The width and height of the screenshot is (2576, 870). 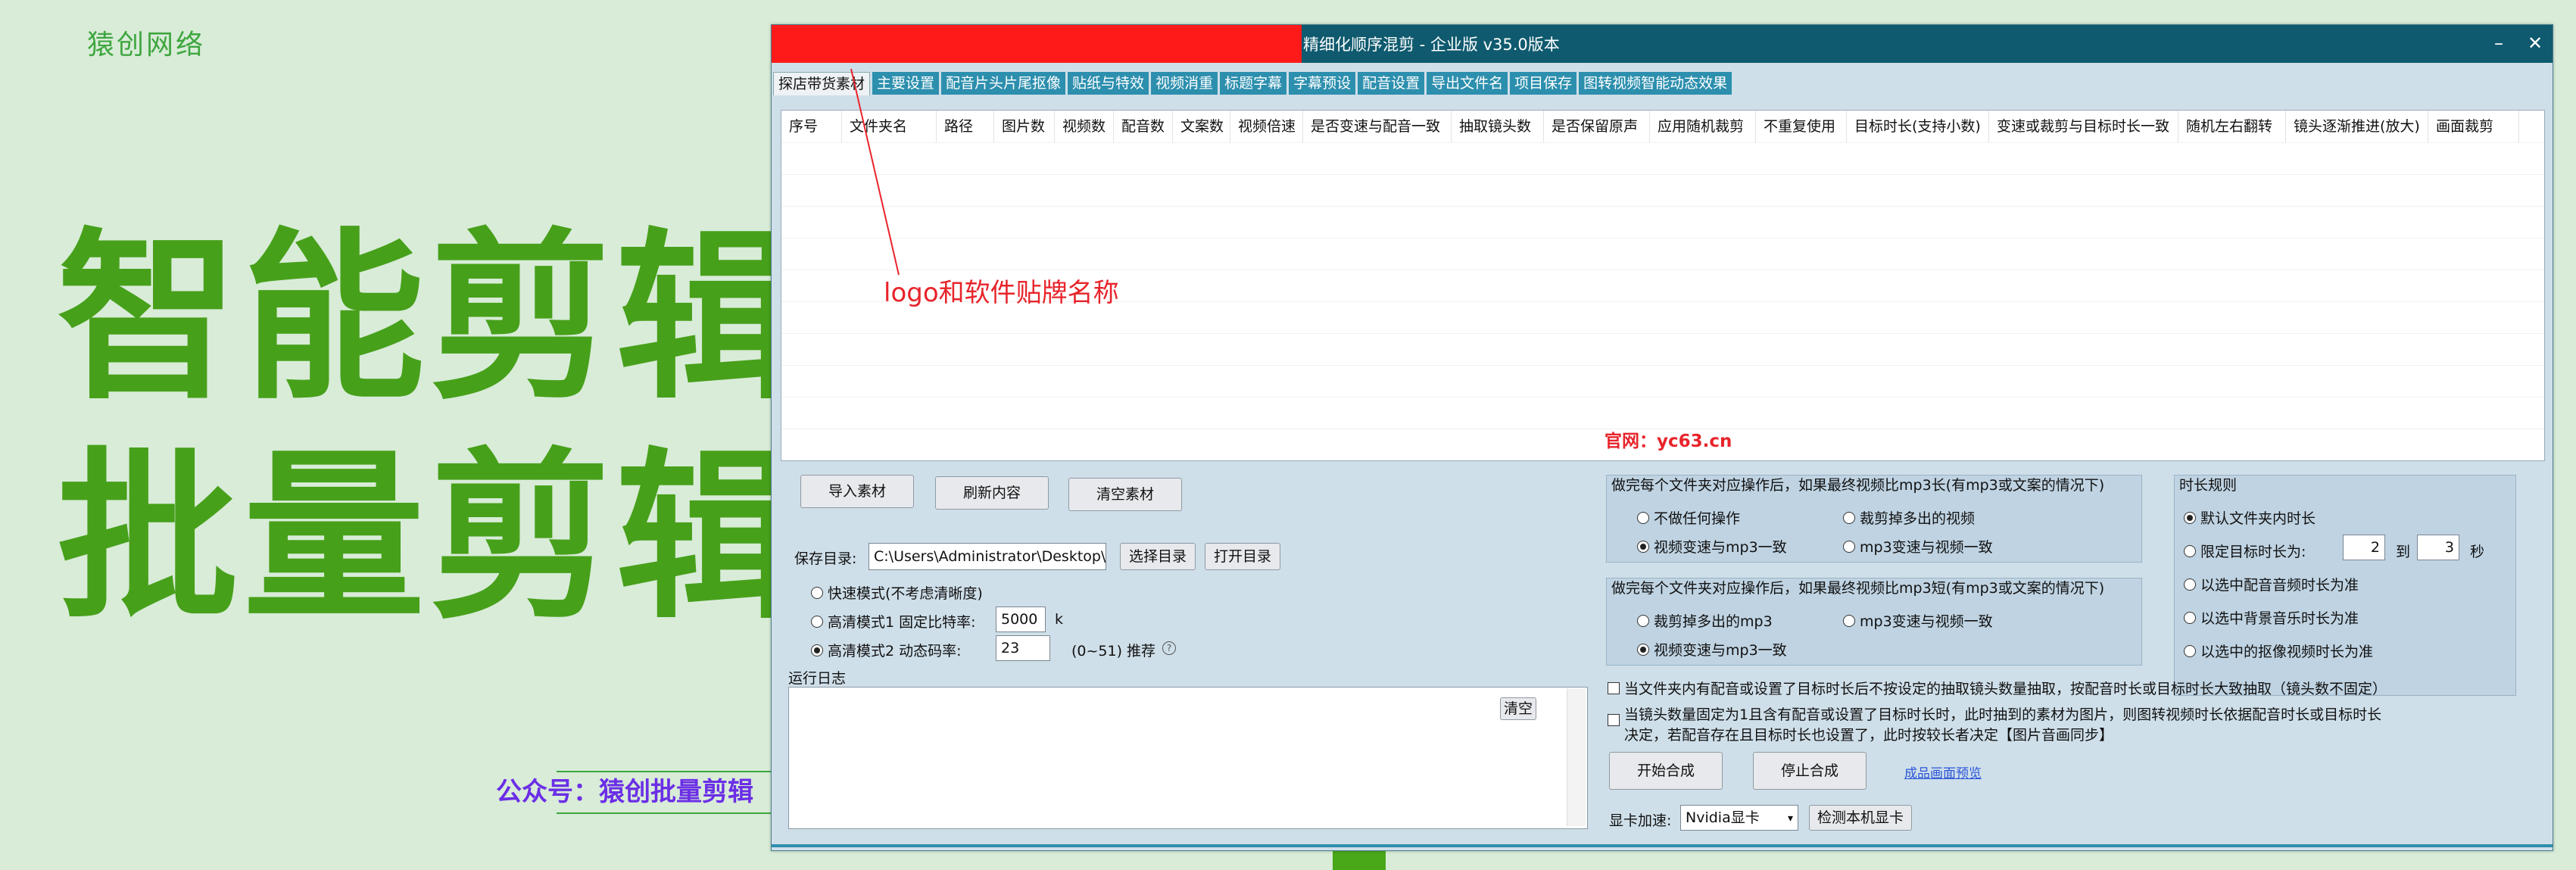 I want to click on tab-dedup: 视频消重, so click(x=1184, y=83).